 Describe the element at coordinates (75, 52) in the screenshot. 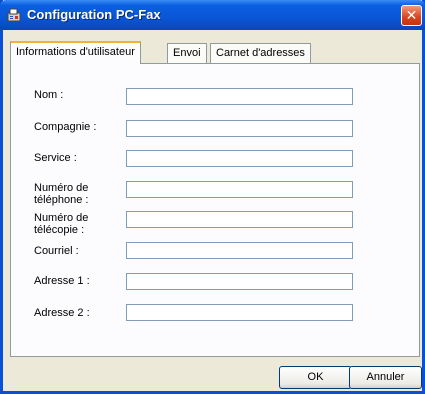

I see `tab-user-info: Informations d'utilisateur` at that location.